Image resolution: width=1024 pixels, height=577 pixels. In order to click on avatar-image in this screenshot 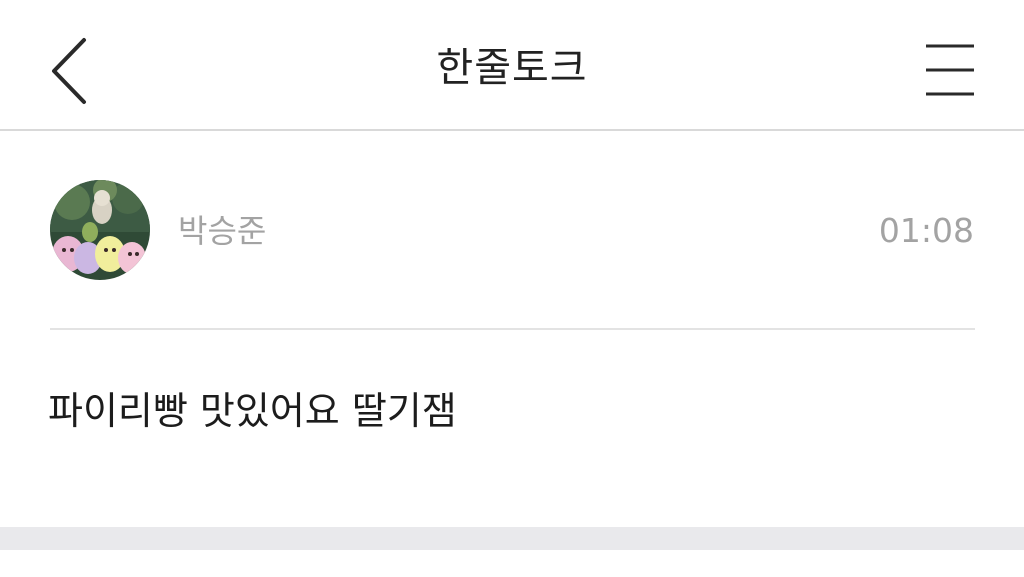, I will do `click(100, 230)`.